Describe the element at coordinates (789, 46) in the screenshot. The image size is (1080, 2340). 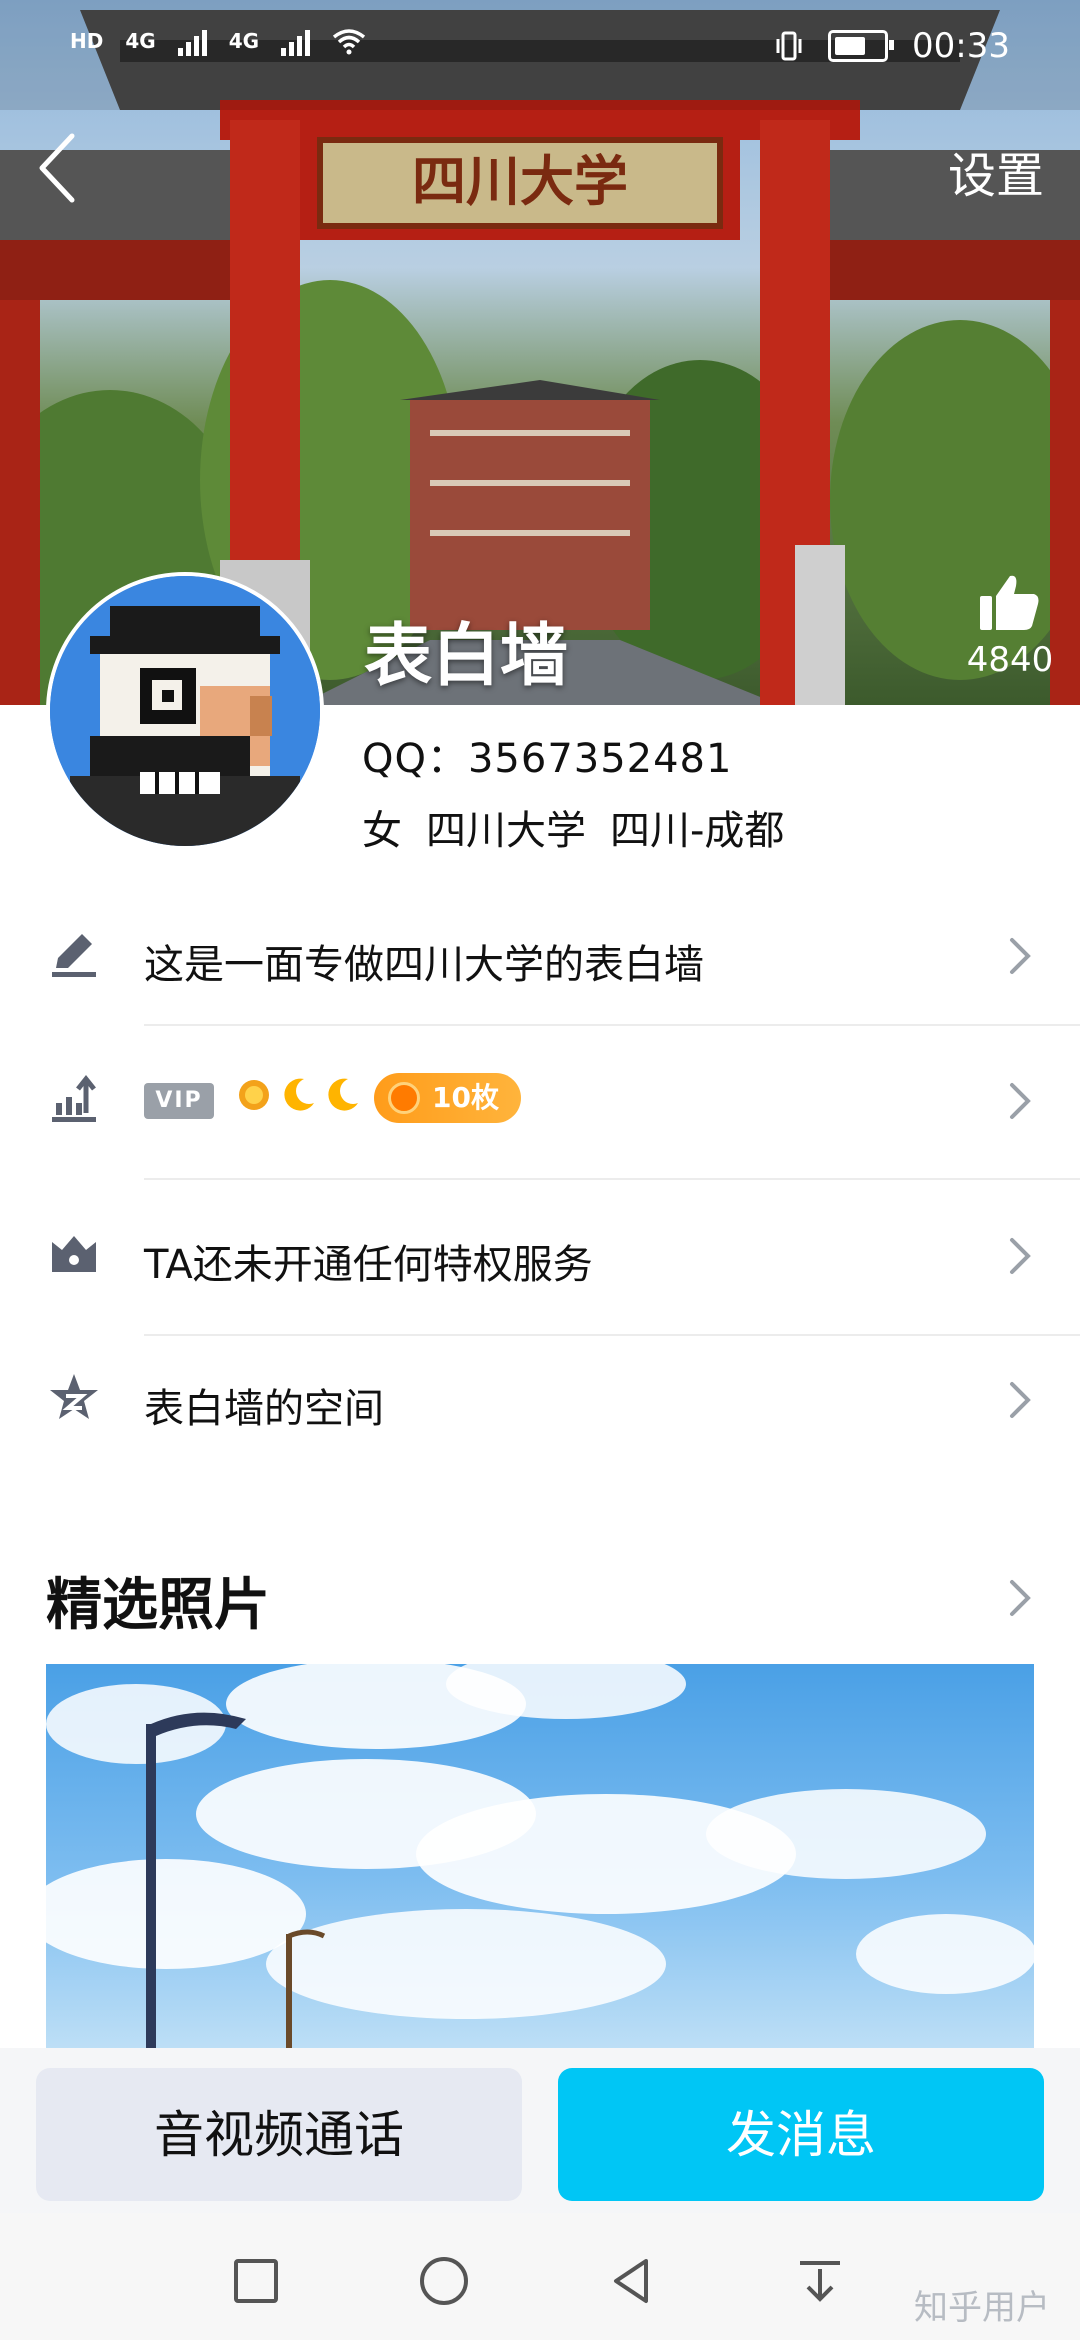
I see `vibrate-icon` at that location.